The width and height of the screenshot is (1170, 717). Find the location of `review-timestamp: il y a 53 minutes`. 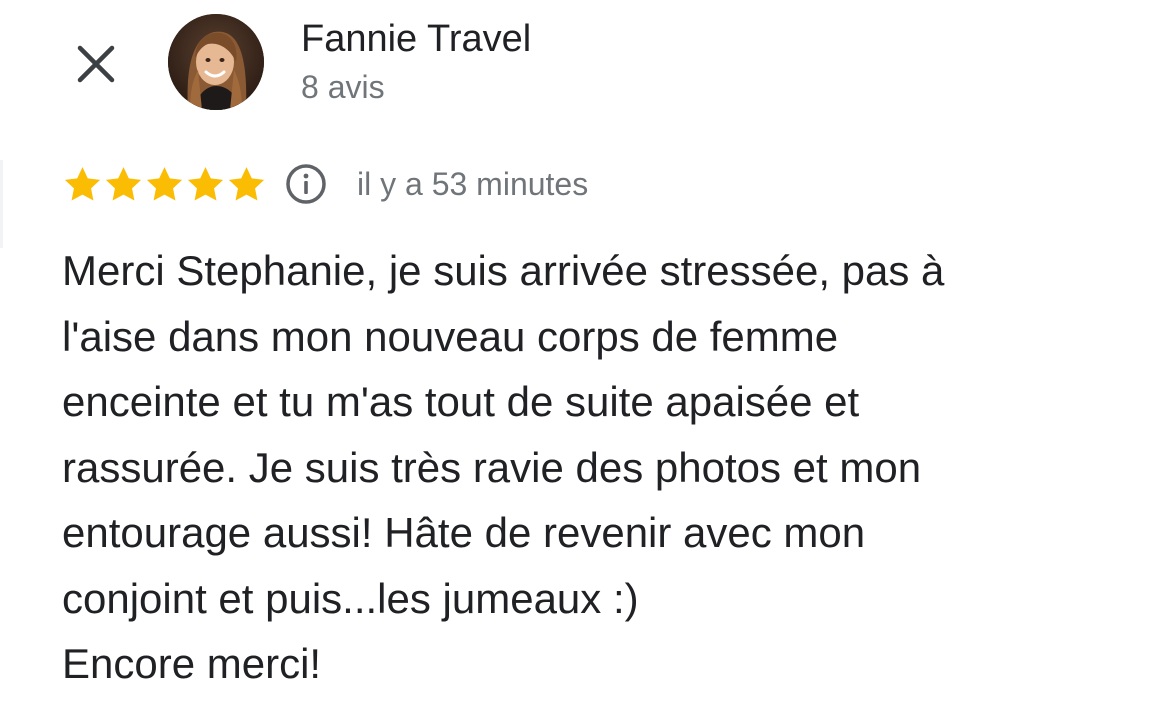

review-timestamp: il y a 53 minutes is located at coordinates (473, 184).